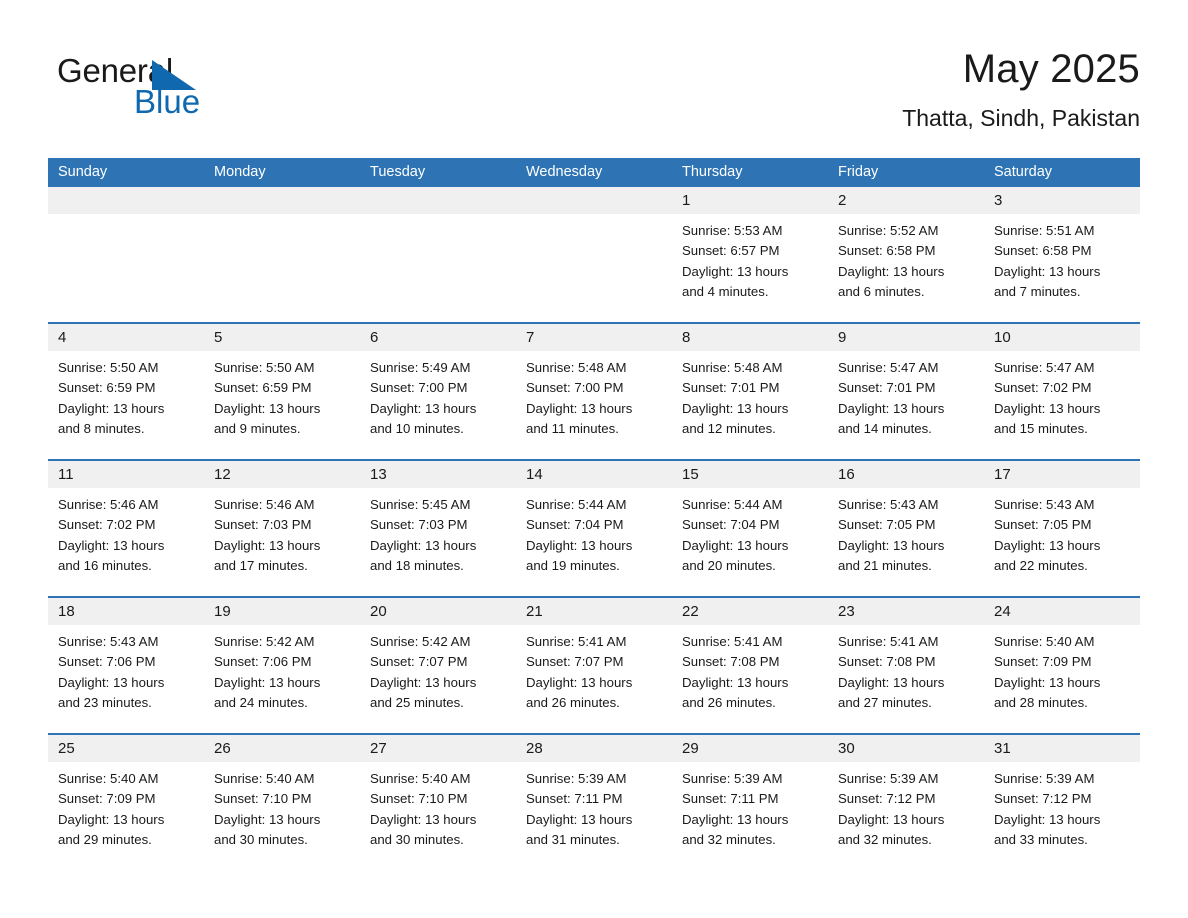  I want to click on day-cell-empty, so click(438, 268).